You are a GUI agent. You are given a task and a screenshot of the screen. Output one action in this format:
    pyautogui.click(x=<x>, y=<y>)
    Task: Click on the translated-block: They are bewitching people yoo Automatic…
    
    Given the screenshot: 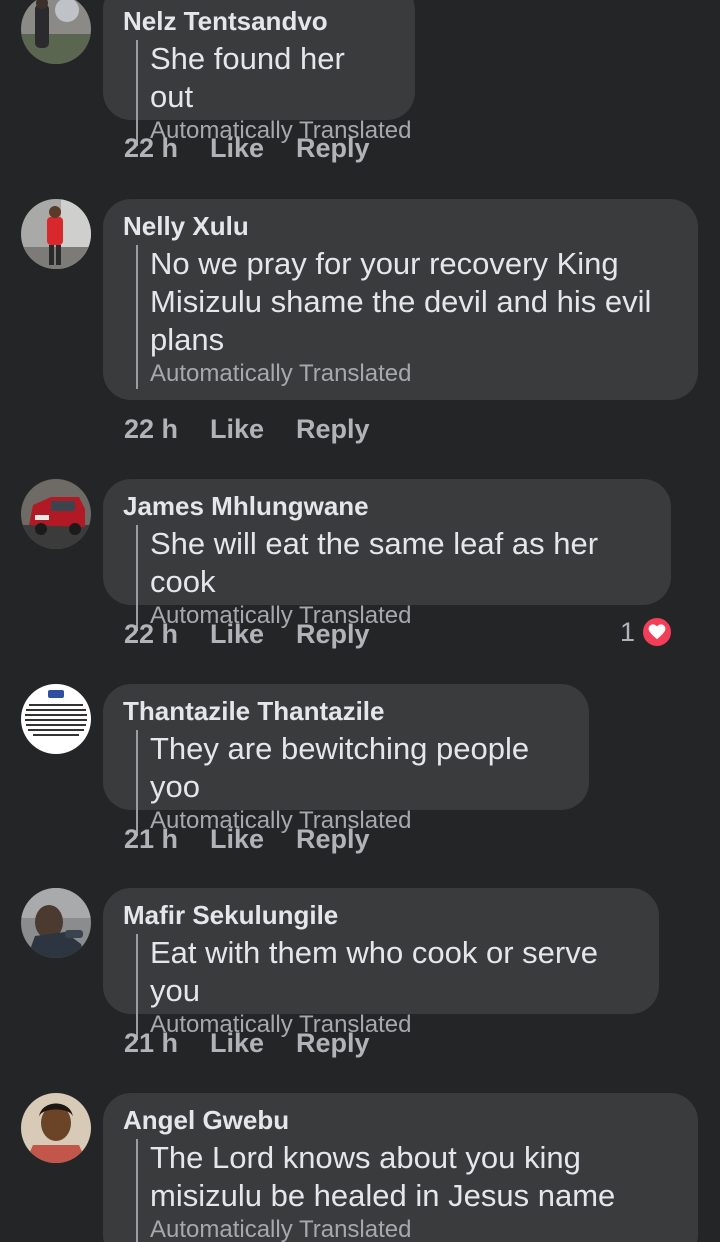 What is the action you would take?
    pyautogui.click(x=352, y=783)
    